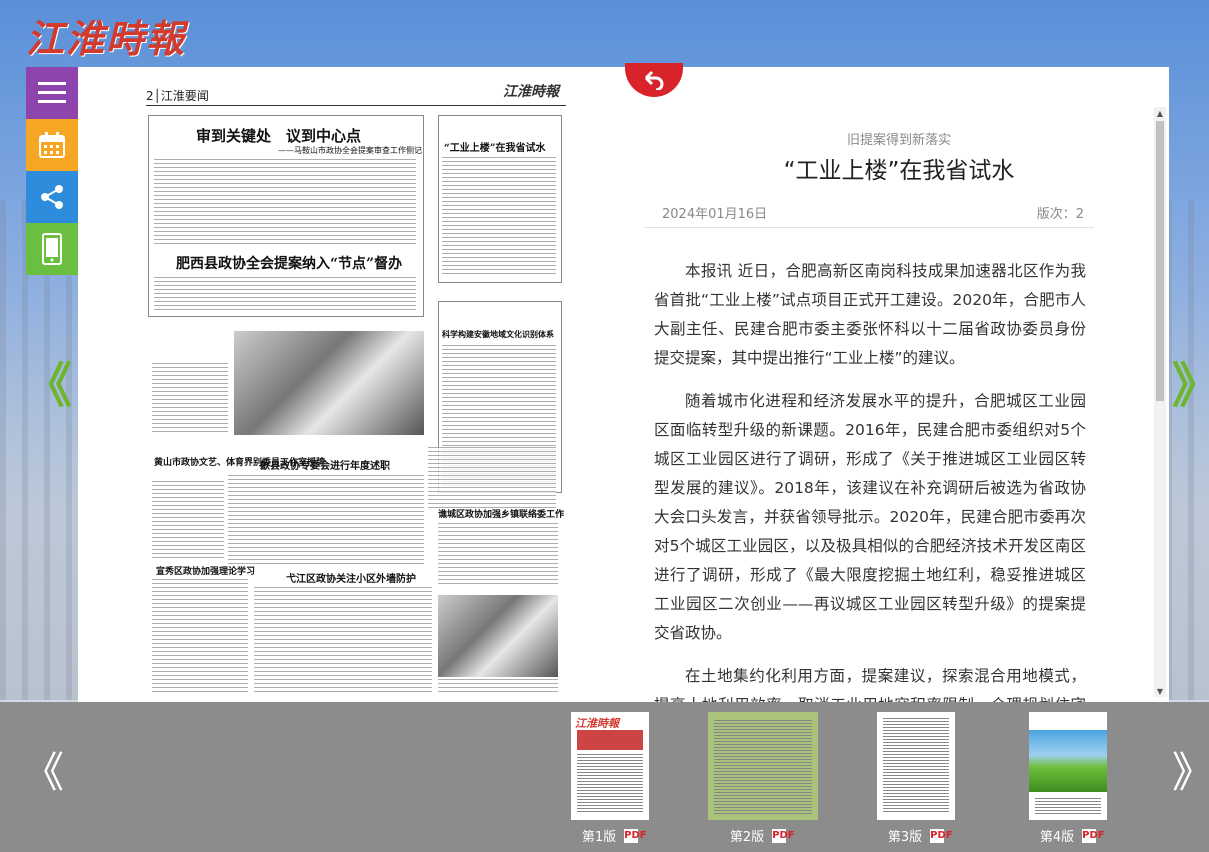 This screenshot has height=852, width=1209. Describe the element at coordinates (177, 96) in the screenshot. I see `page-header: 2│江淮要闻` at that location.